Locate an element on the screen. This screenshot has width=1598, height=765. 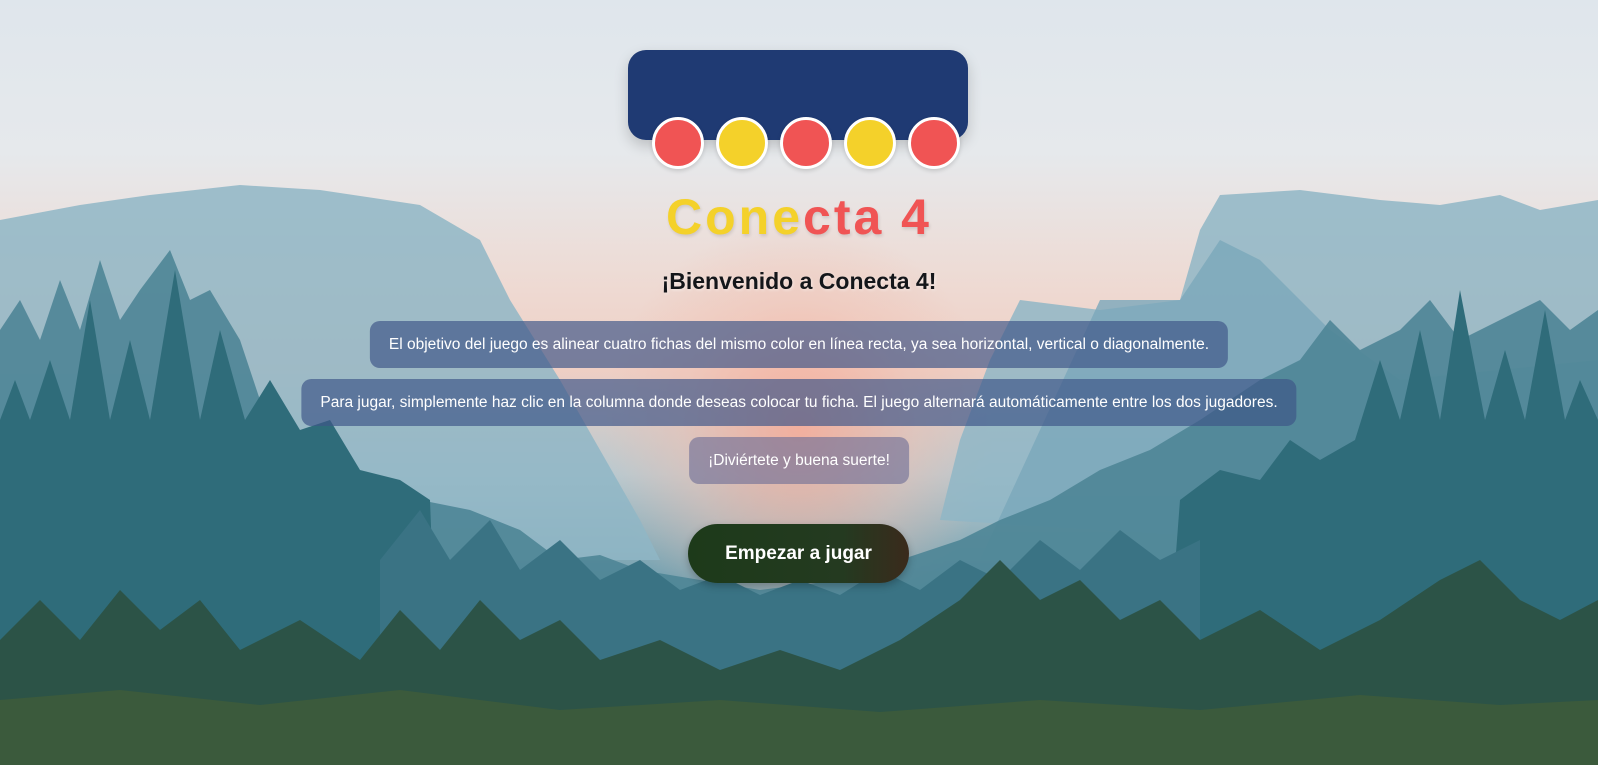
game-title: Conecta 4 is located at coordinates (799, 217).